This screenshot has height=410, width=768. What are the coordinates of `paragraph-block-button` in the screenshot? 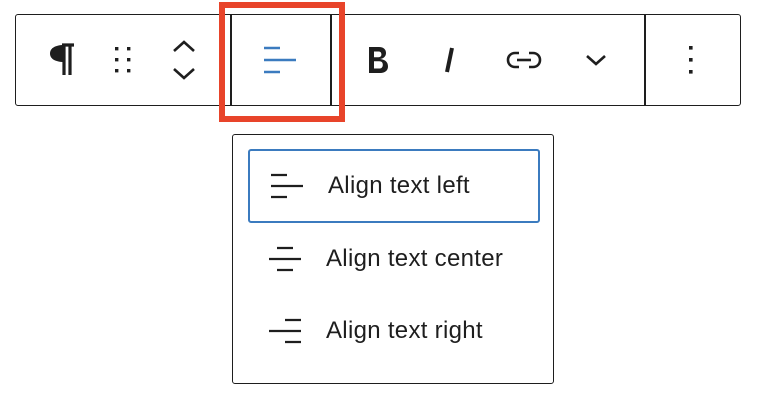 It's located at (62, 60).